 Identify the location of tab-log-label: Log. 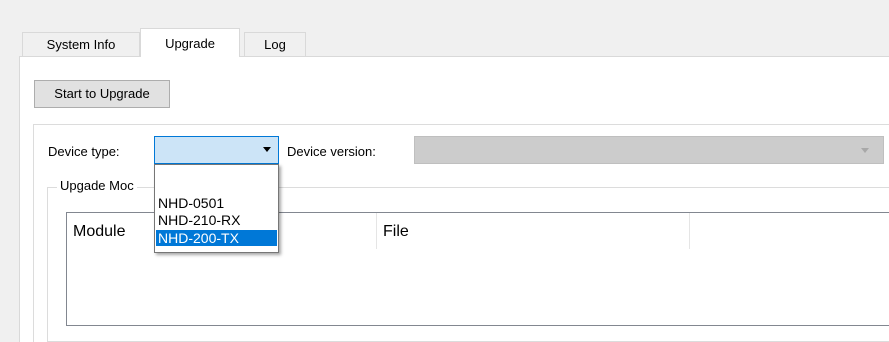
(275, 44).